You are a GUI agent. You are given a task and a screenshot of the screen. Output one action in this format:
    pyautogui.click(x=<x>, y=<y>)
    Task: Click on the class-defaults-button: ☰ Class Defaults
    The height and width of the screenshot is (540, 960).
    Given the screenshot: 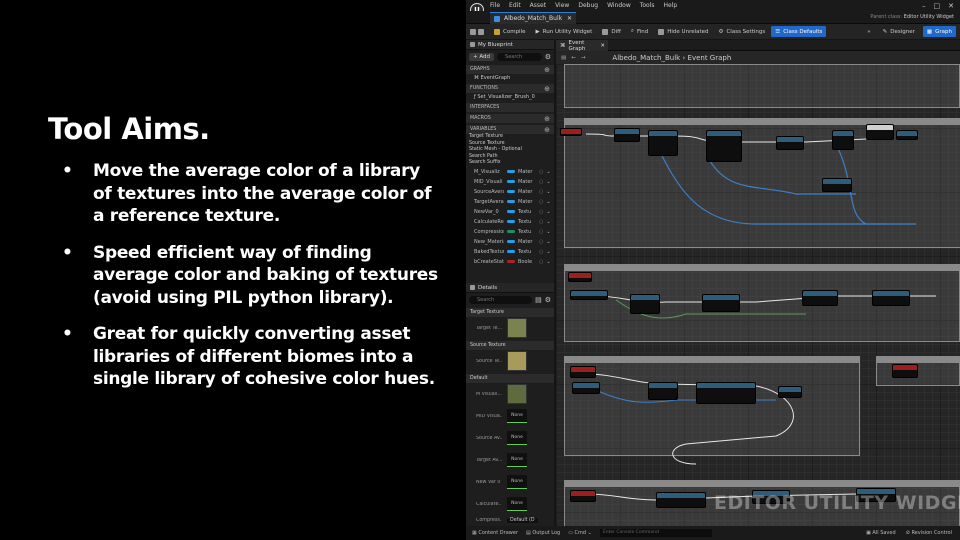 What is the action you would take?
    pyautogui.click(x=799, y=31)
    